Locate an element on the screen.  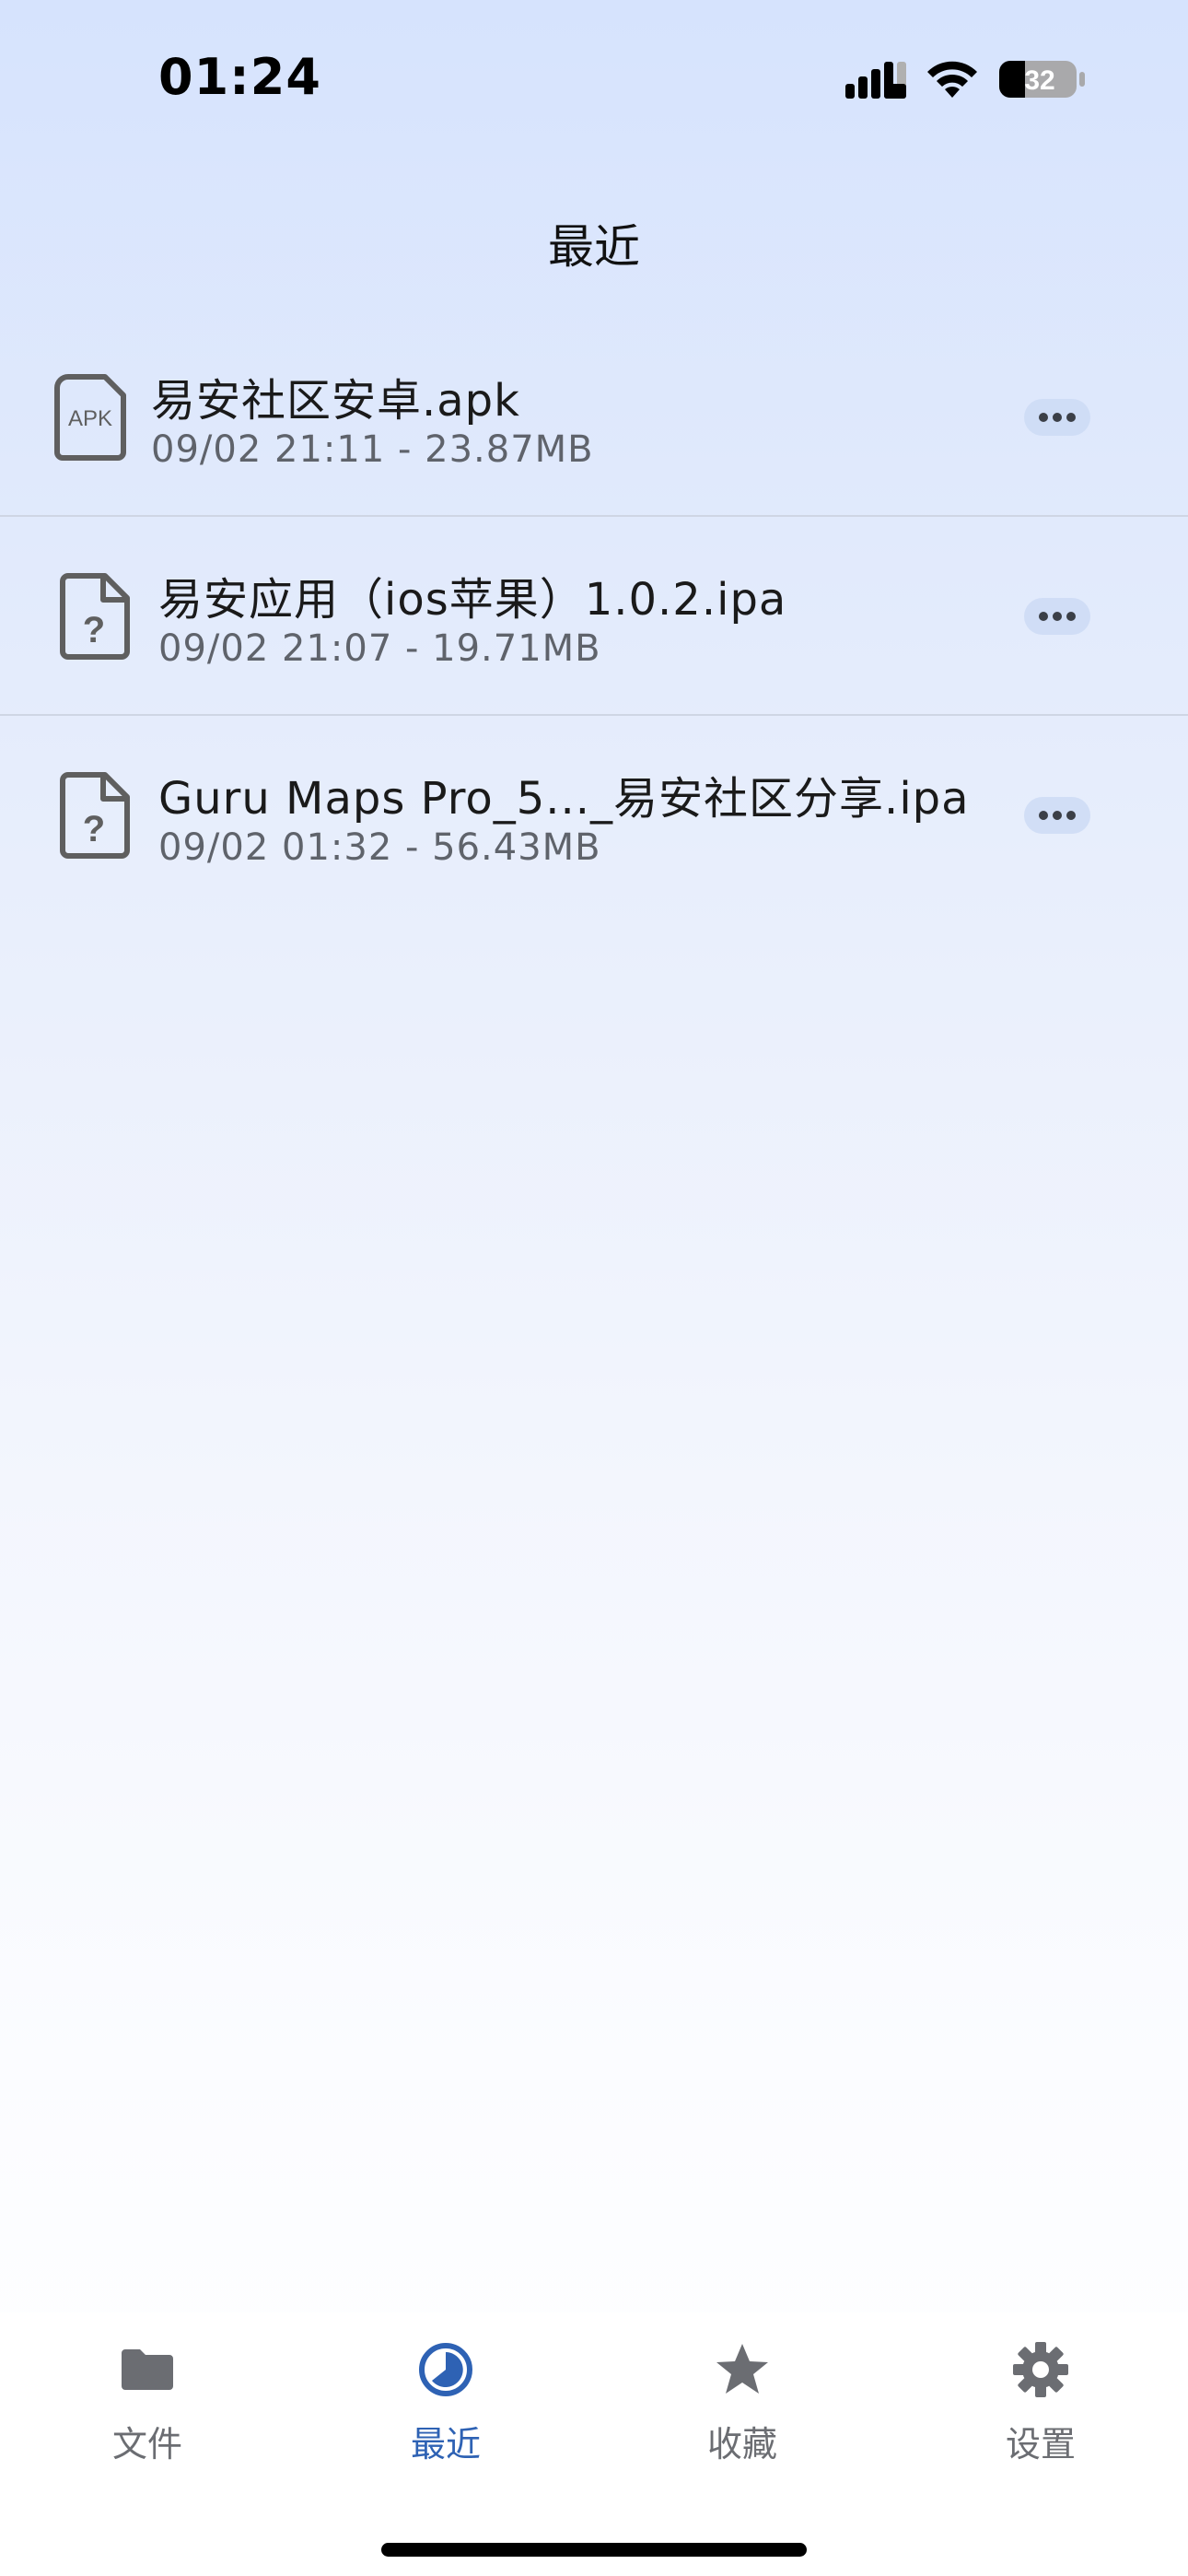
status-icons: 32 is located at coordinates (966, 79).